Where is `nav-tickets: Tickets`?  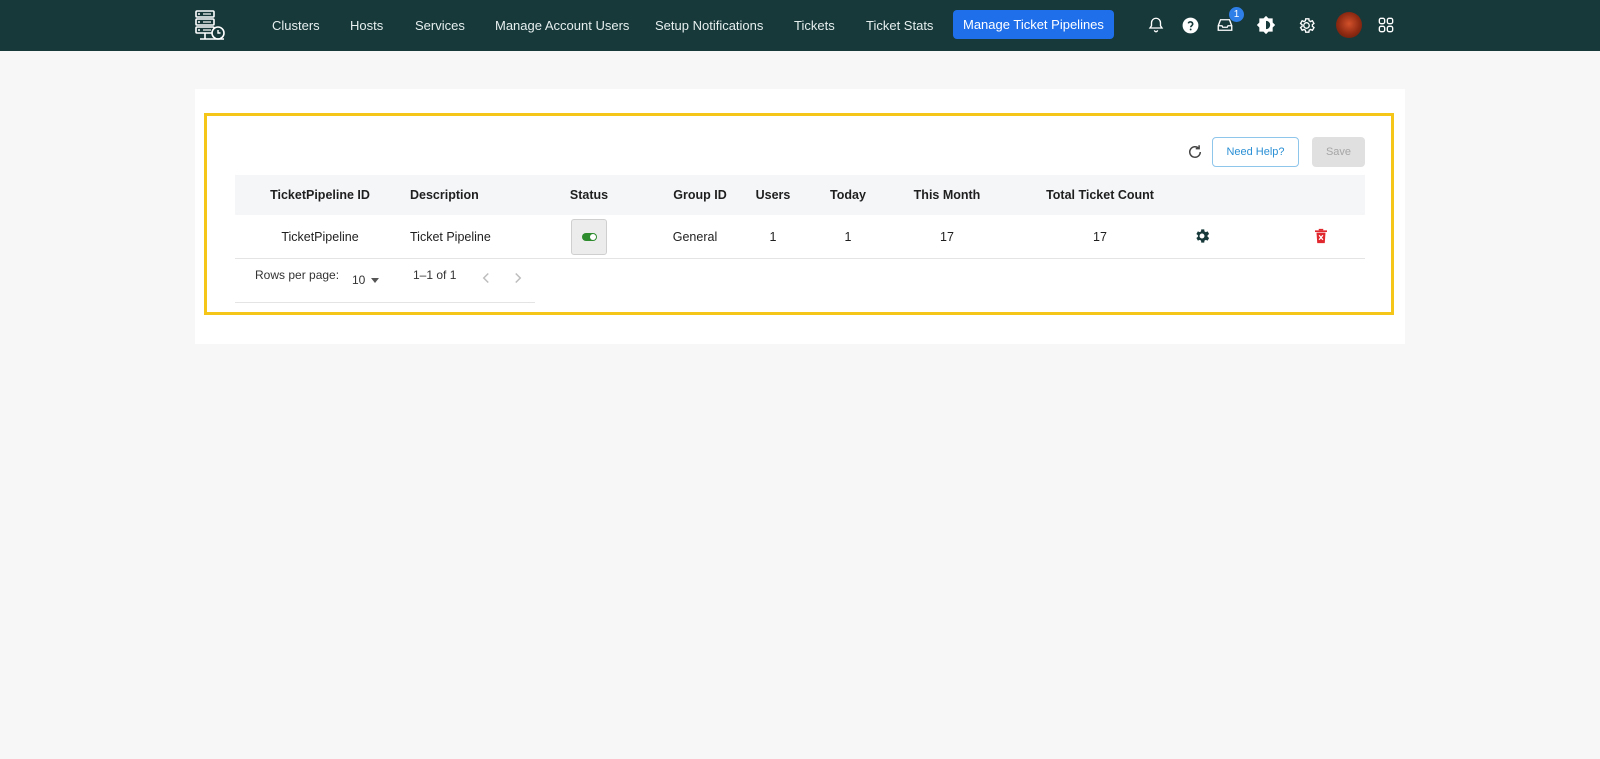 nav-tickets: Tickets is located at coordinates (814, 25).